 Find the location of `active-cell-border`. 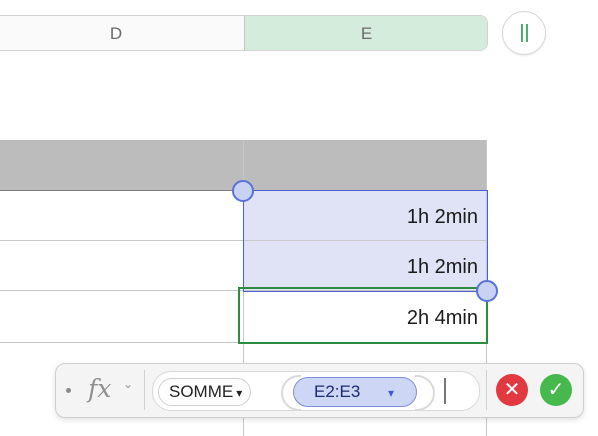

active-cell-border is located at coordinates (363, 315).